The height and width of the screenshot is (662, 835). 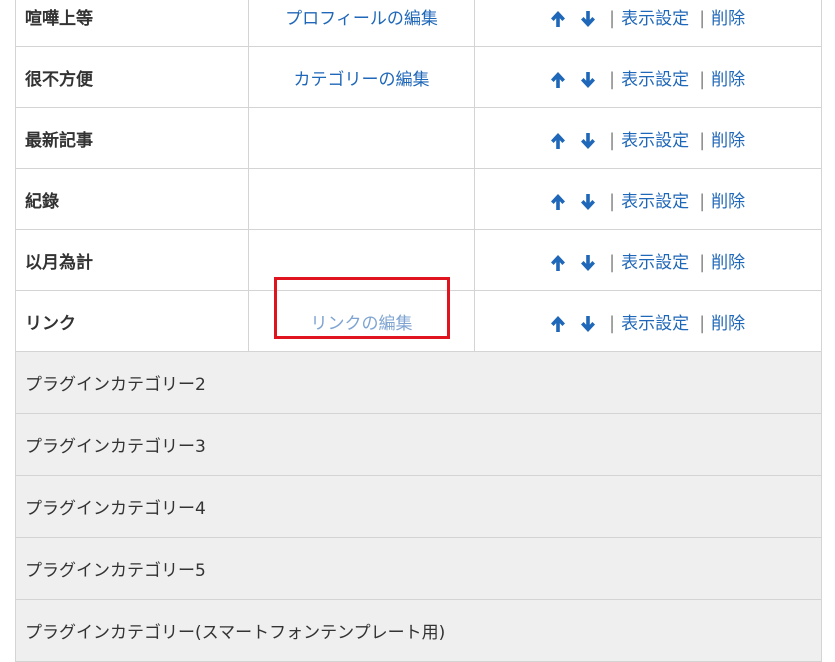 I want to click on plugin-row: 紀錄 | 表示設定 | 削除, so click(x=418, y=199).